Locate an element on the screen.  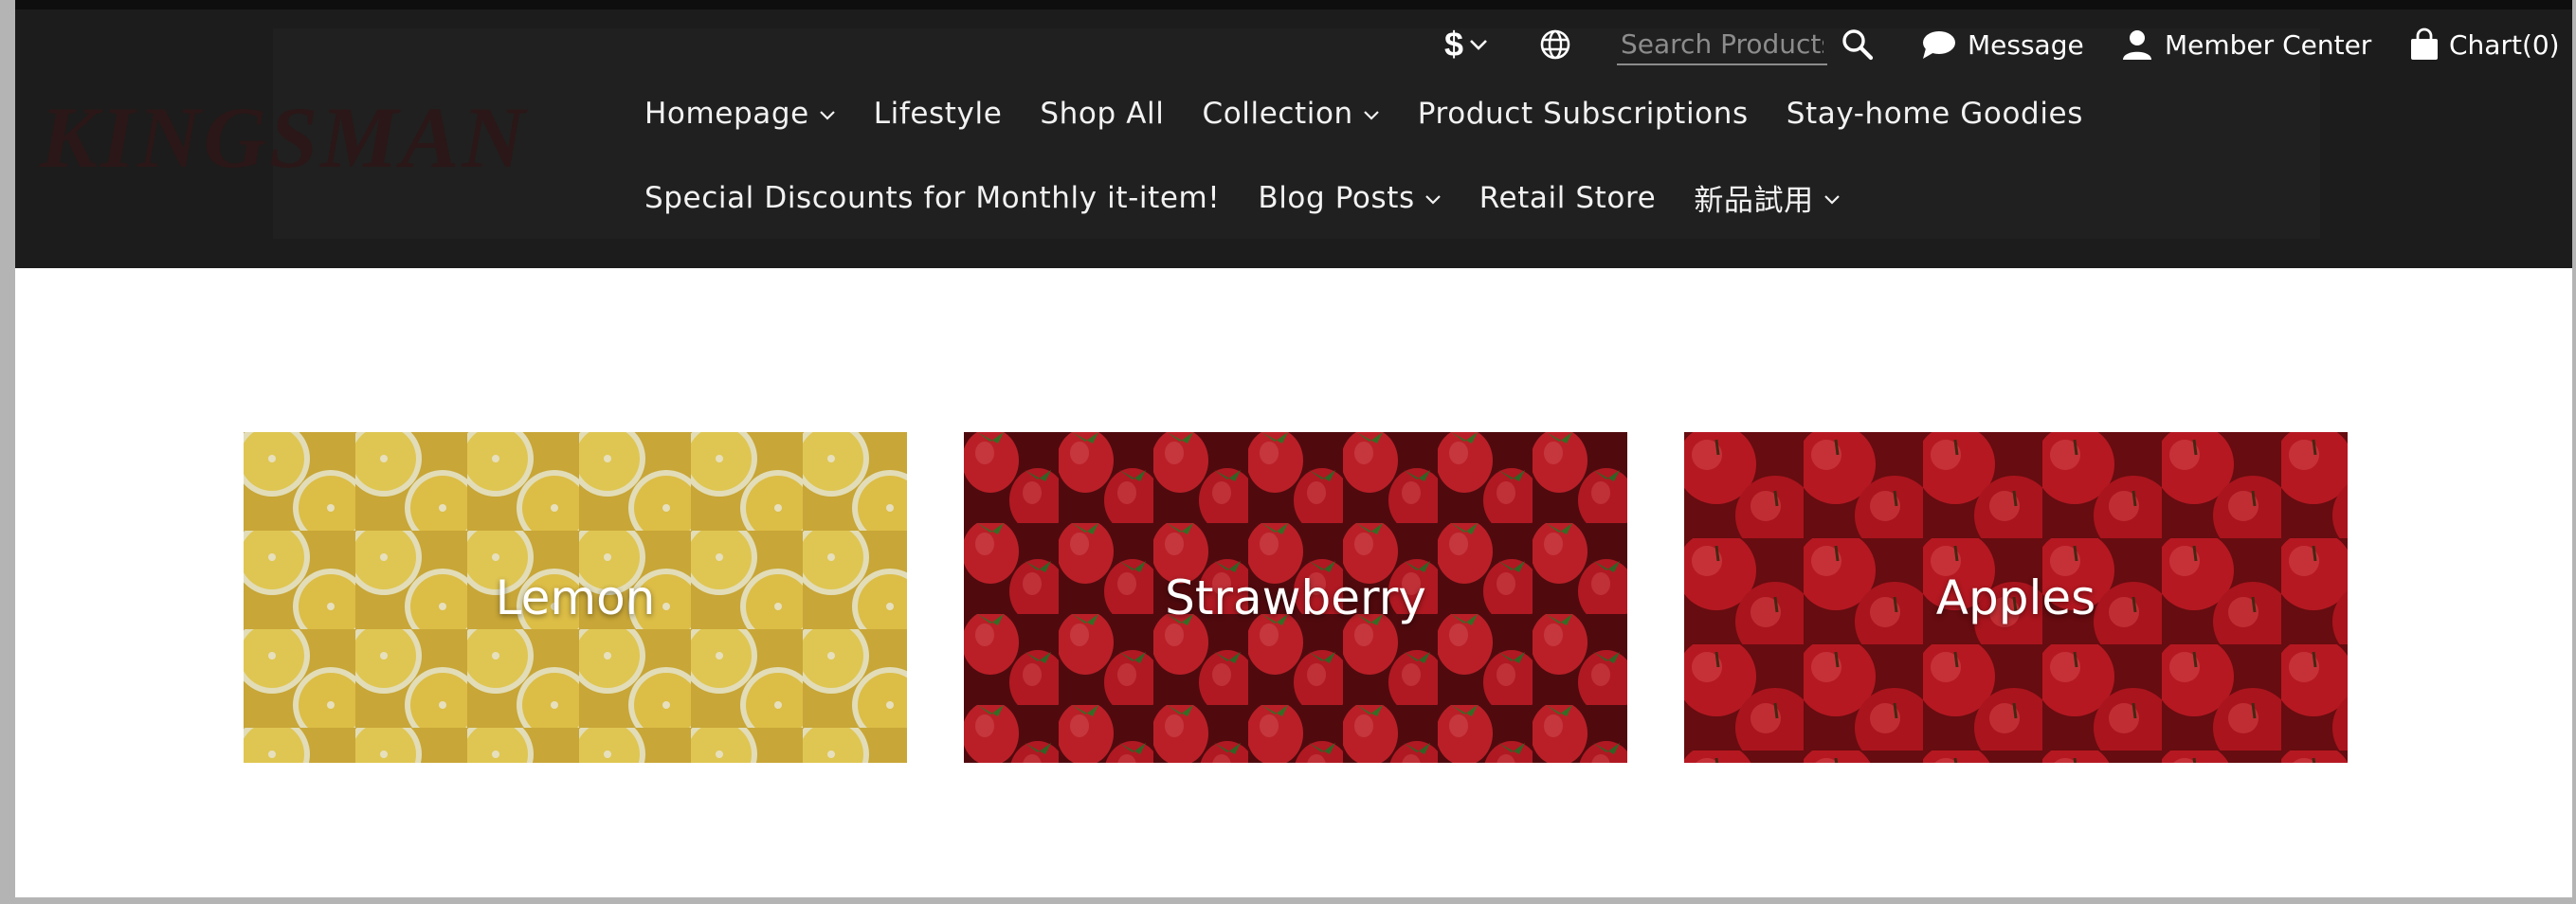
nav-label: Stay-home Goodies is located at coordinates (1934, 114).